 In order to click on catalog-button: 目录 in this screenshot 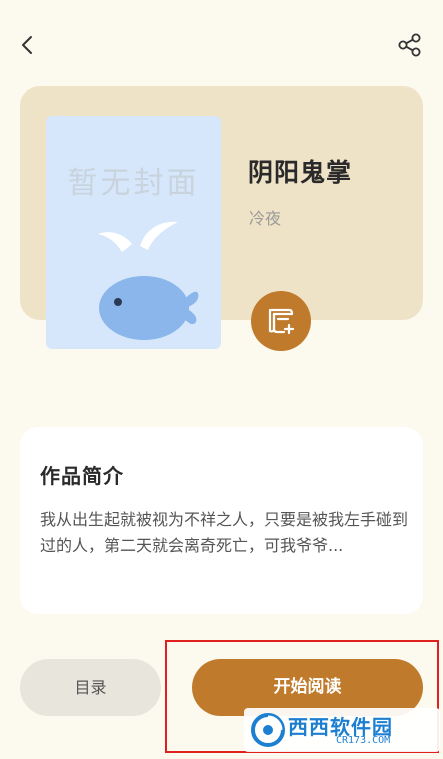, I will do `click(90, 687)`.